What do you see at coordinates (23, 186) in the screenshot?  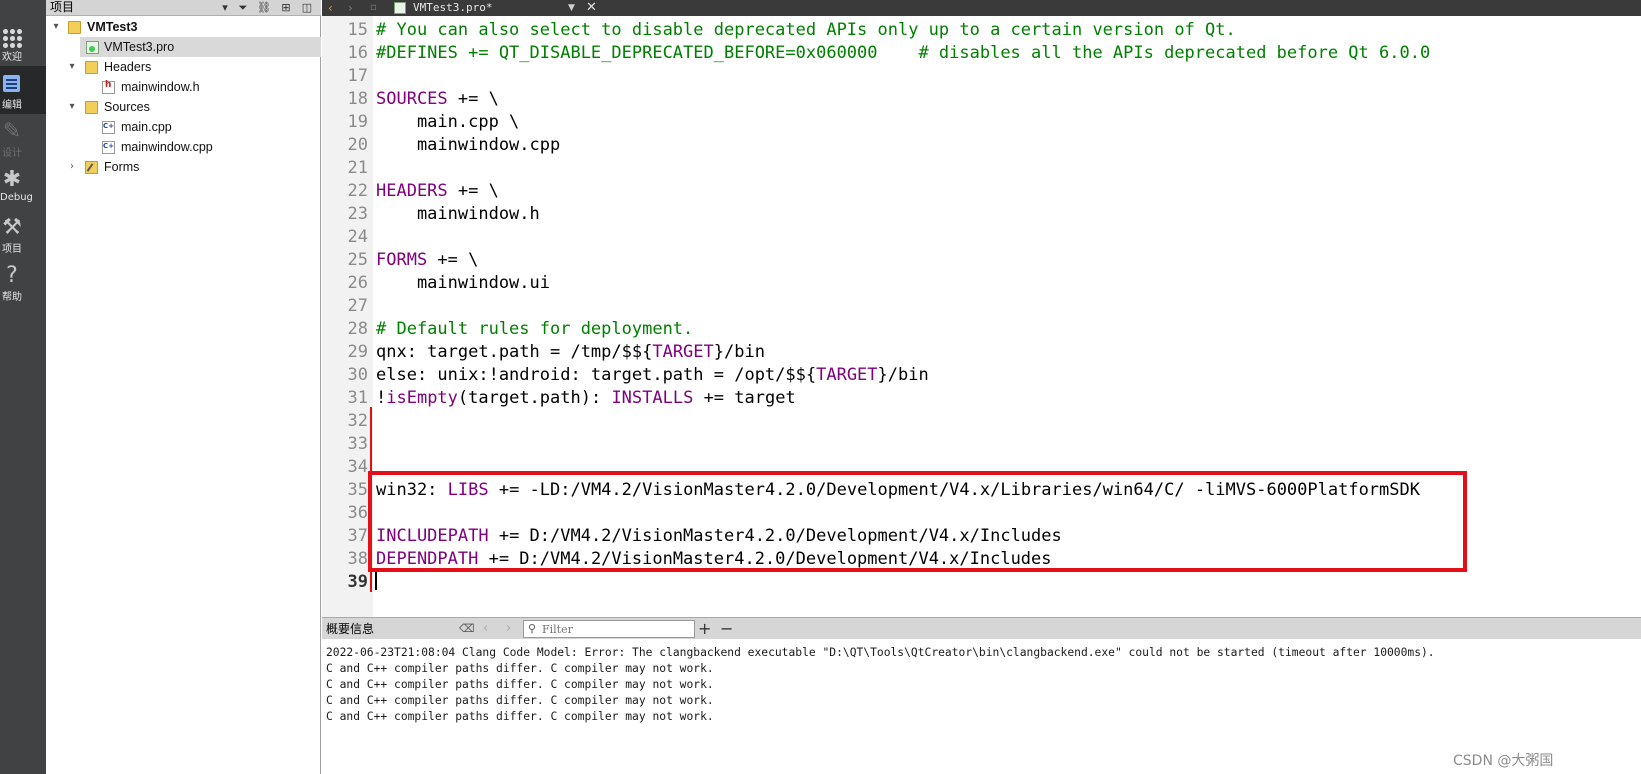 I see `mode-debug: ✱ Debug` at bounding box center [23, 186].